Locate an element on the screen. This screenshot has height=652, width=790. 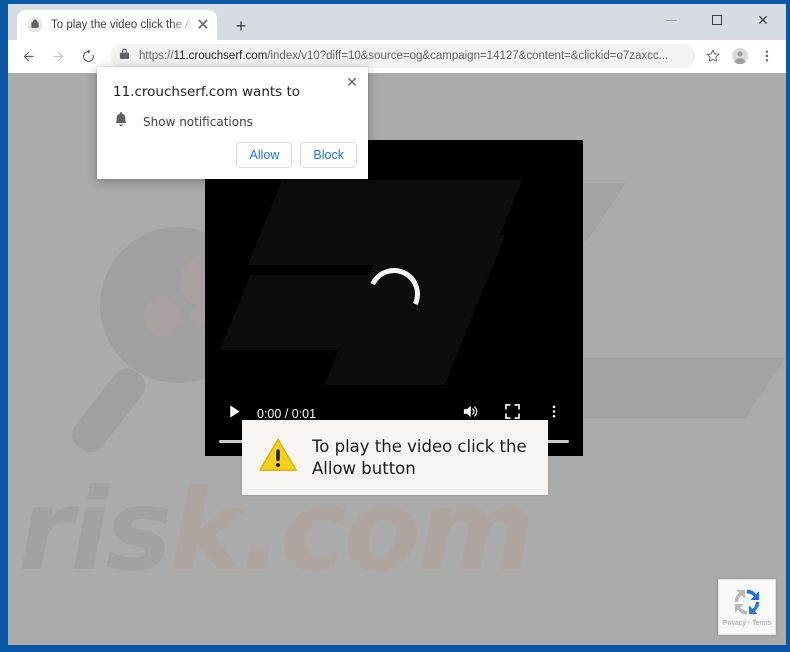
browser-tab: To play the video click the Allow ✕ is located at coordinates (117, 25).